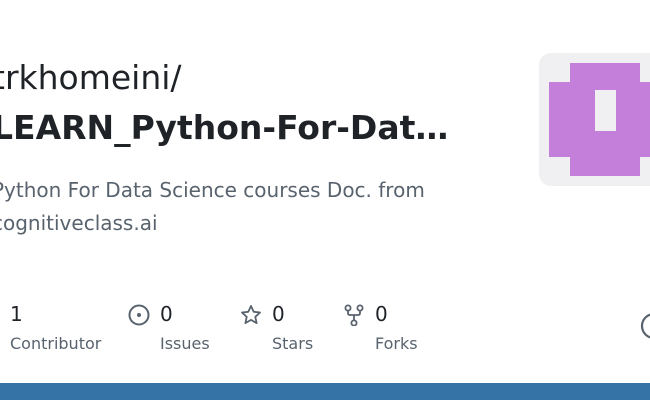  Describe the element at coordinates (56, 343) in the screenshot. I see `contributors-label: Contributor` at that location.